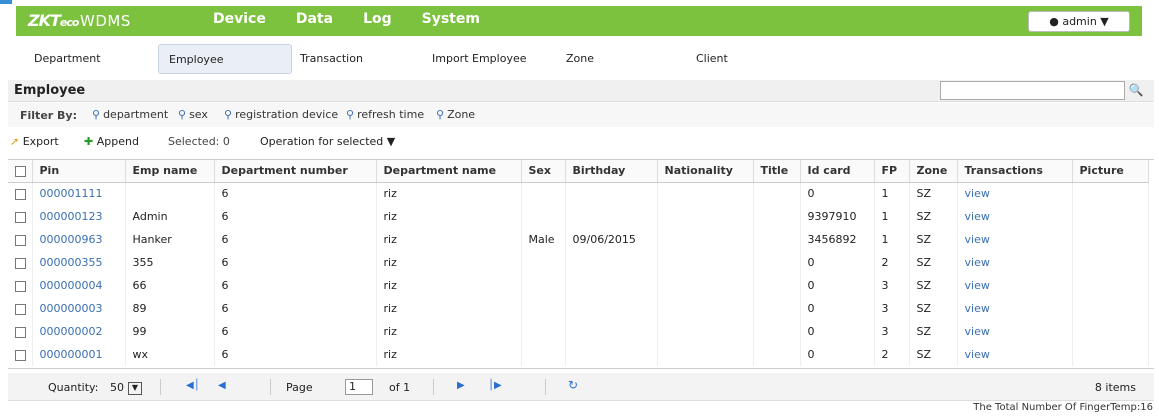  I want to click on cell-sex: Male, so click(543, 239).